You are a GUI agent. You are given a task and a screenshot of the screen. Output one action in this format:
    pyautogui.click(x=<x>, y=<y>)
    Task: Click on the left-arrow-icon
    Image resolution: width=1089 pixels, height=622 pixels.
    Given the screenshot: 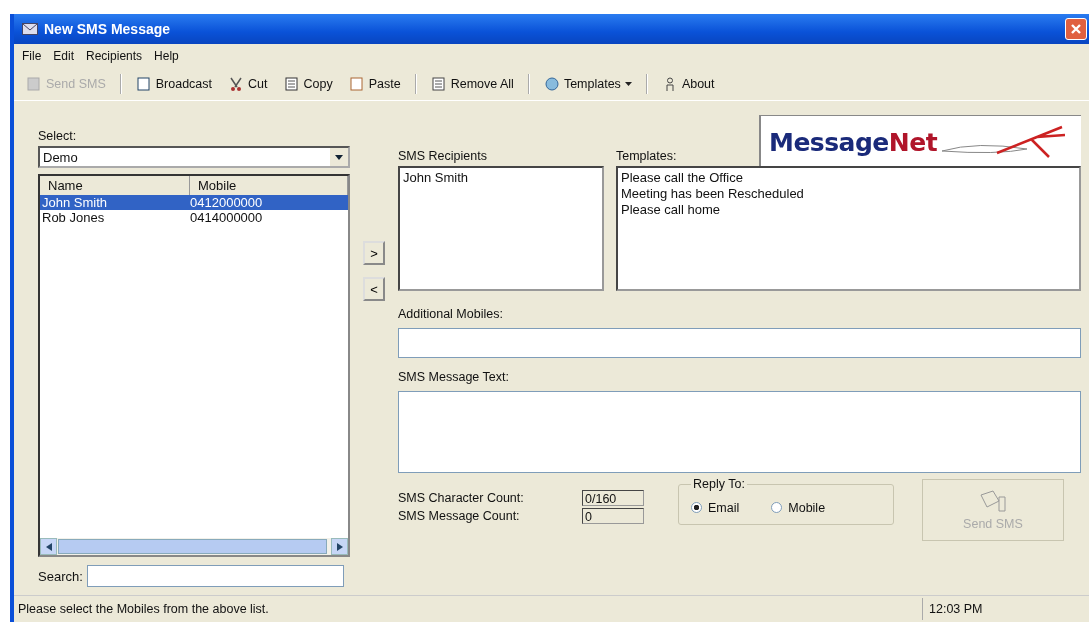 What is the action you would take?
    pyautogui.click(x=48, y=546)
    